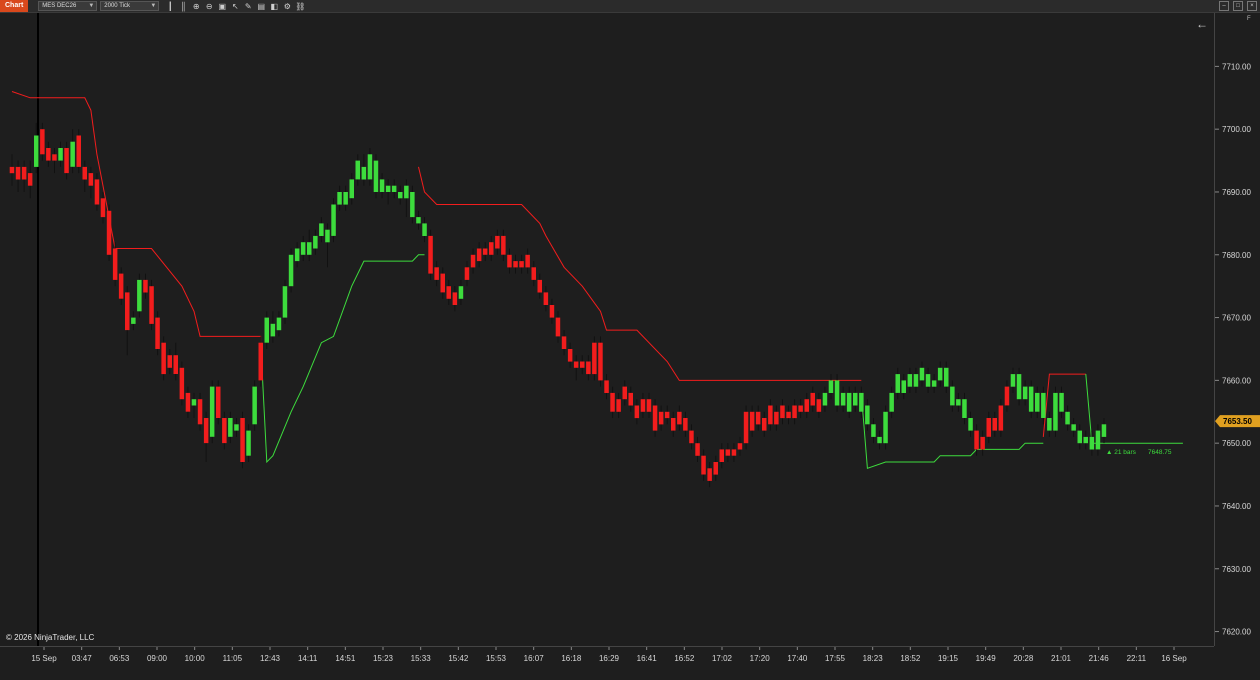 This screenshot has height=680, width=1260. I want to click on strategies-icon: ◧, so click(274, 6).